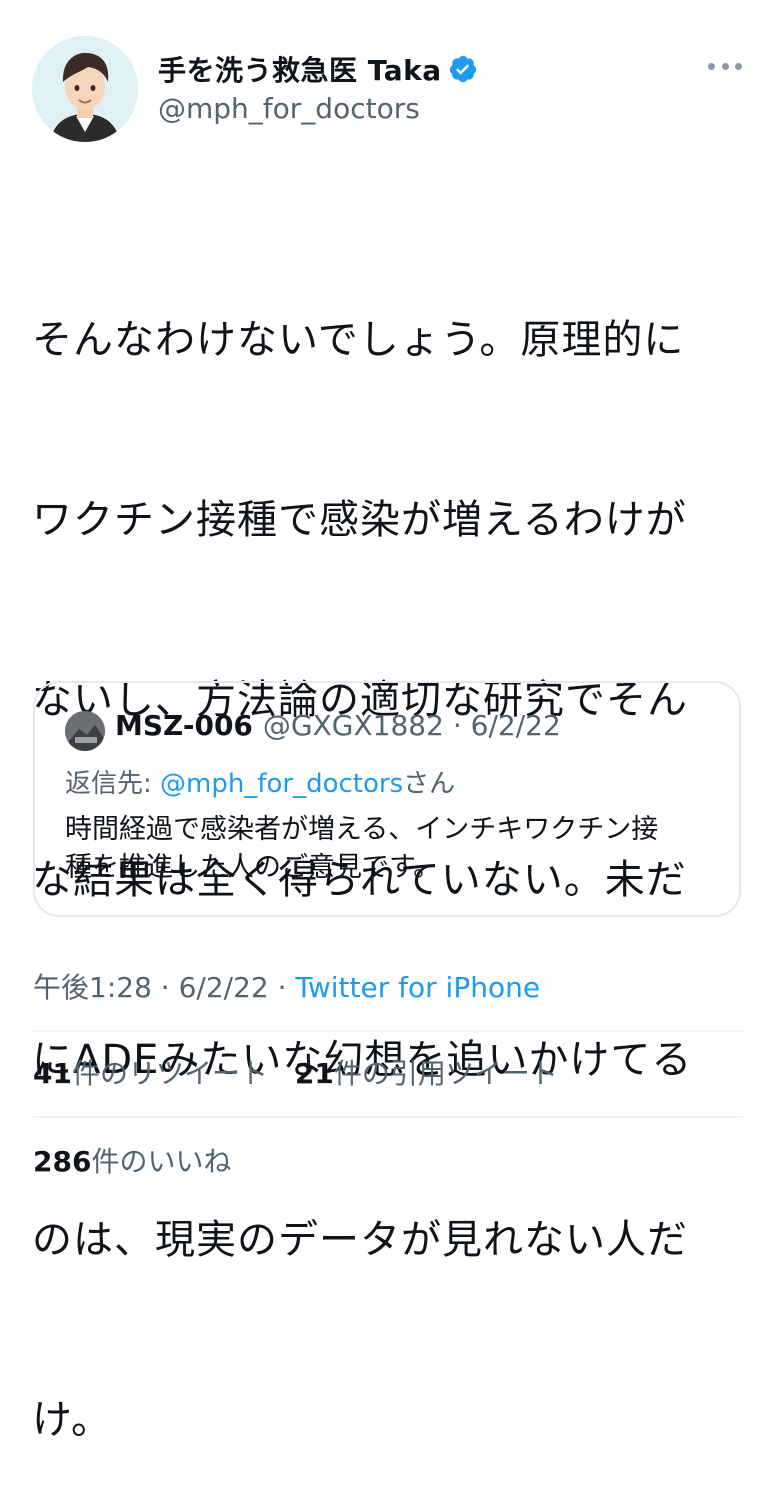 The image size is (776, 1510). I want to click on author-avatar, so click(85, 89).